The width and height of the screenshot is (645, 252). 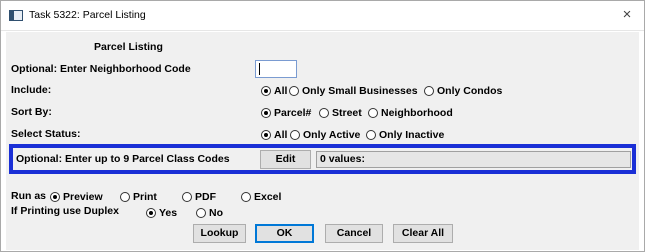 I want to click on run-as-pdf-label: PDF, so click(x=205, y=197).